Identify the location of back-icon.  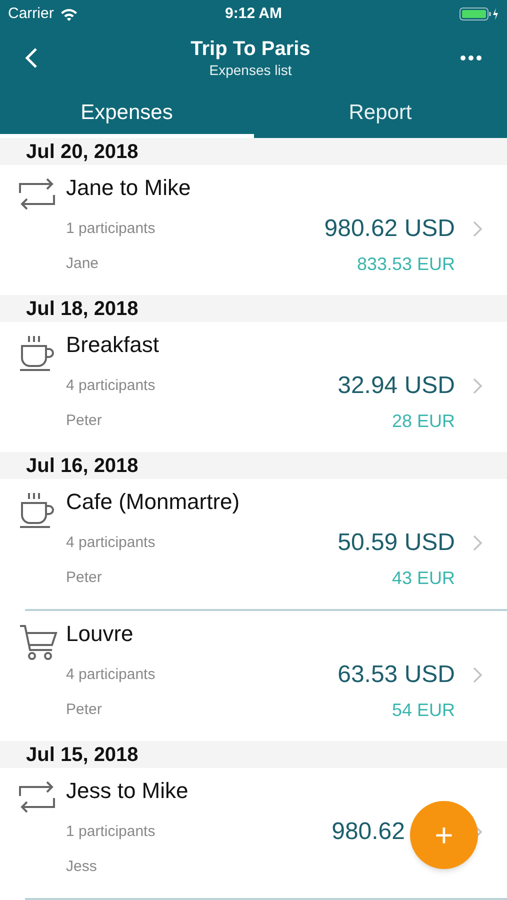
(31, 58).